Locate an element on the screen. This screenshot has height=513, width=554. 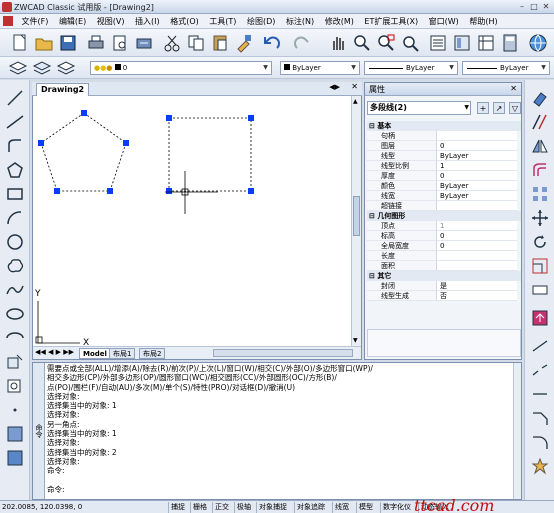
menu-window: 窗口(W) is located at coordinates (444, 21).